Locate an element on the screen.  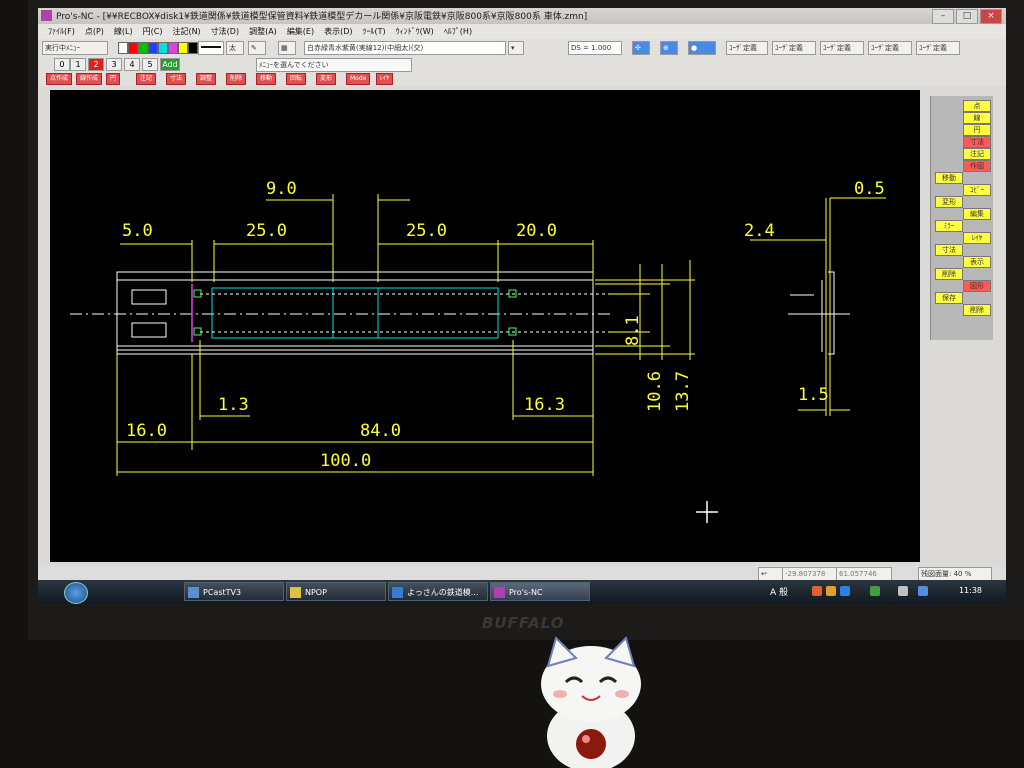
side-panel-button: 保存 is located at coordinates (949, 298).